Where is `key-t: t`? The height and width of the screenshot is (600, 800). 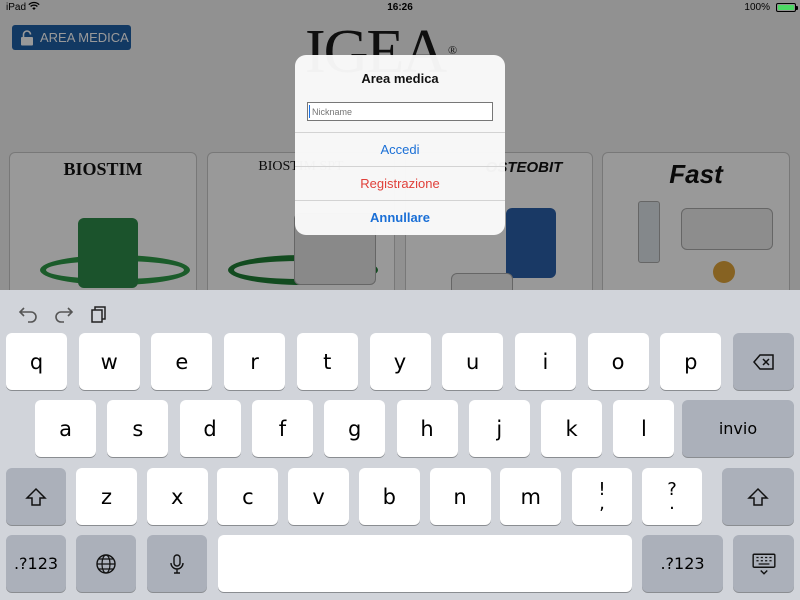
key-t: t is located at coordinates (327, 361).